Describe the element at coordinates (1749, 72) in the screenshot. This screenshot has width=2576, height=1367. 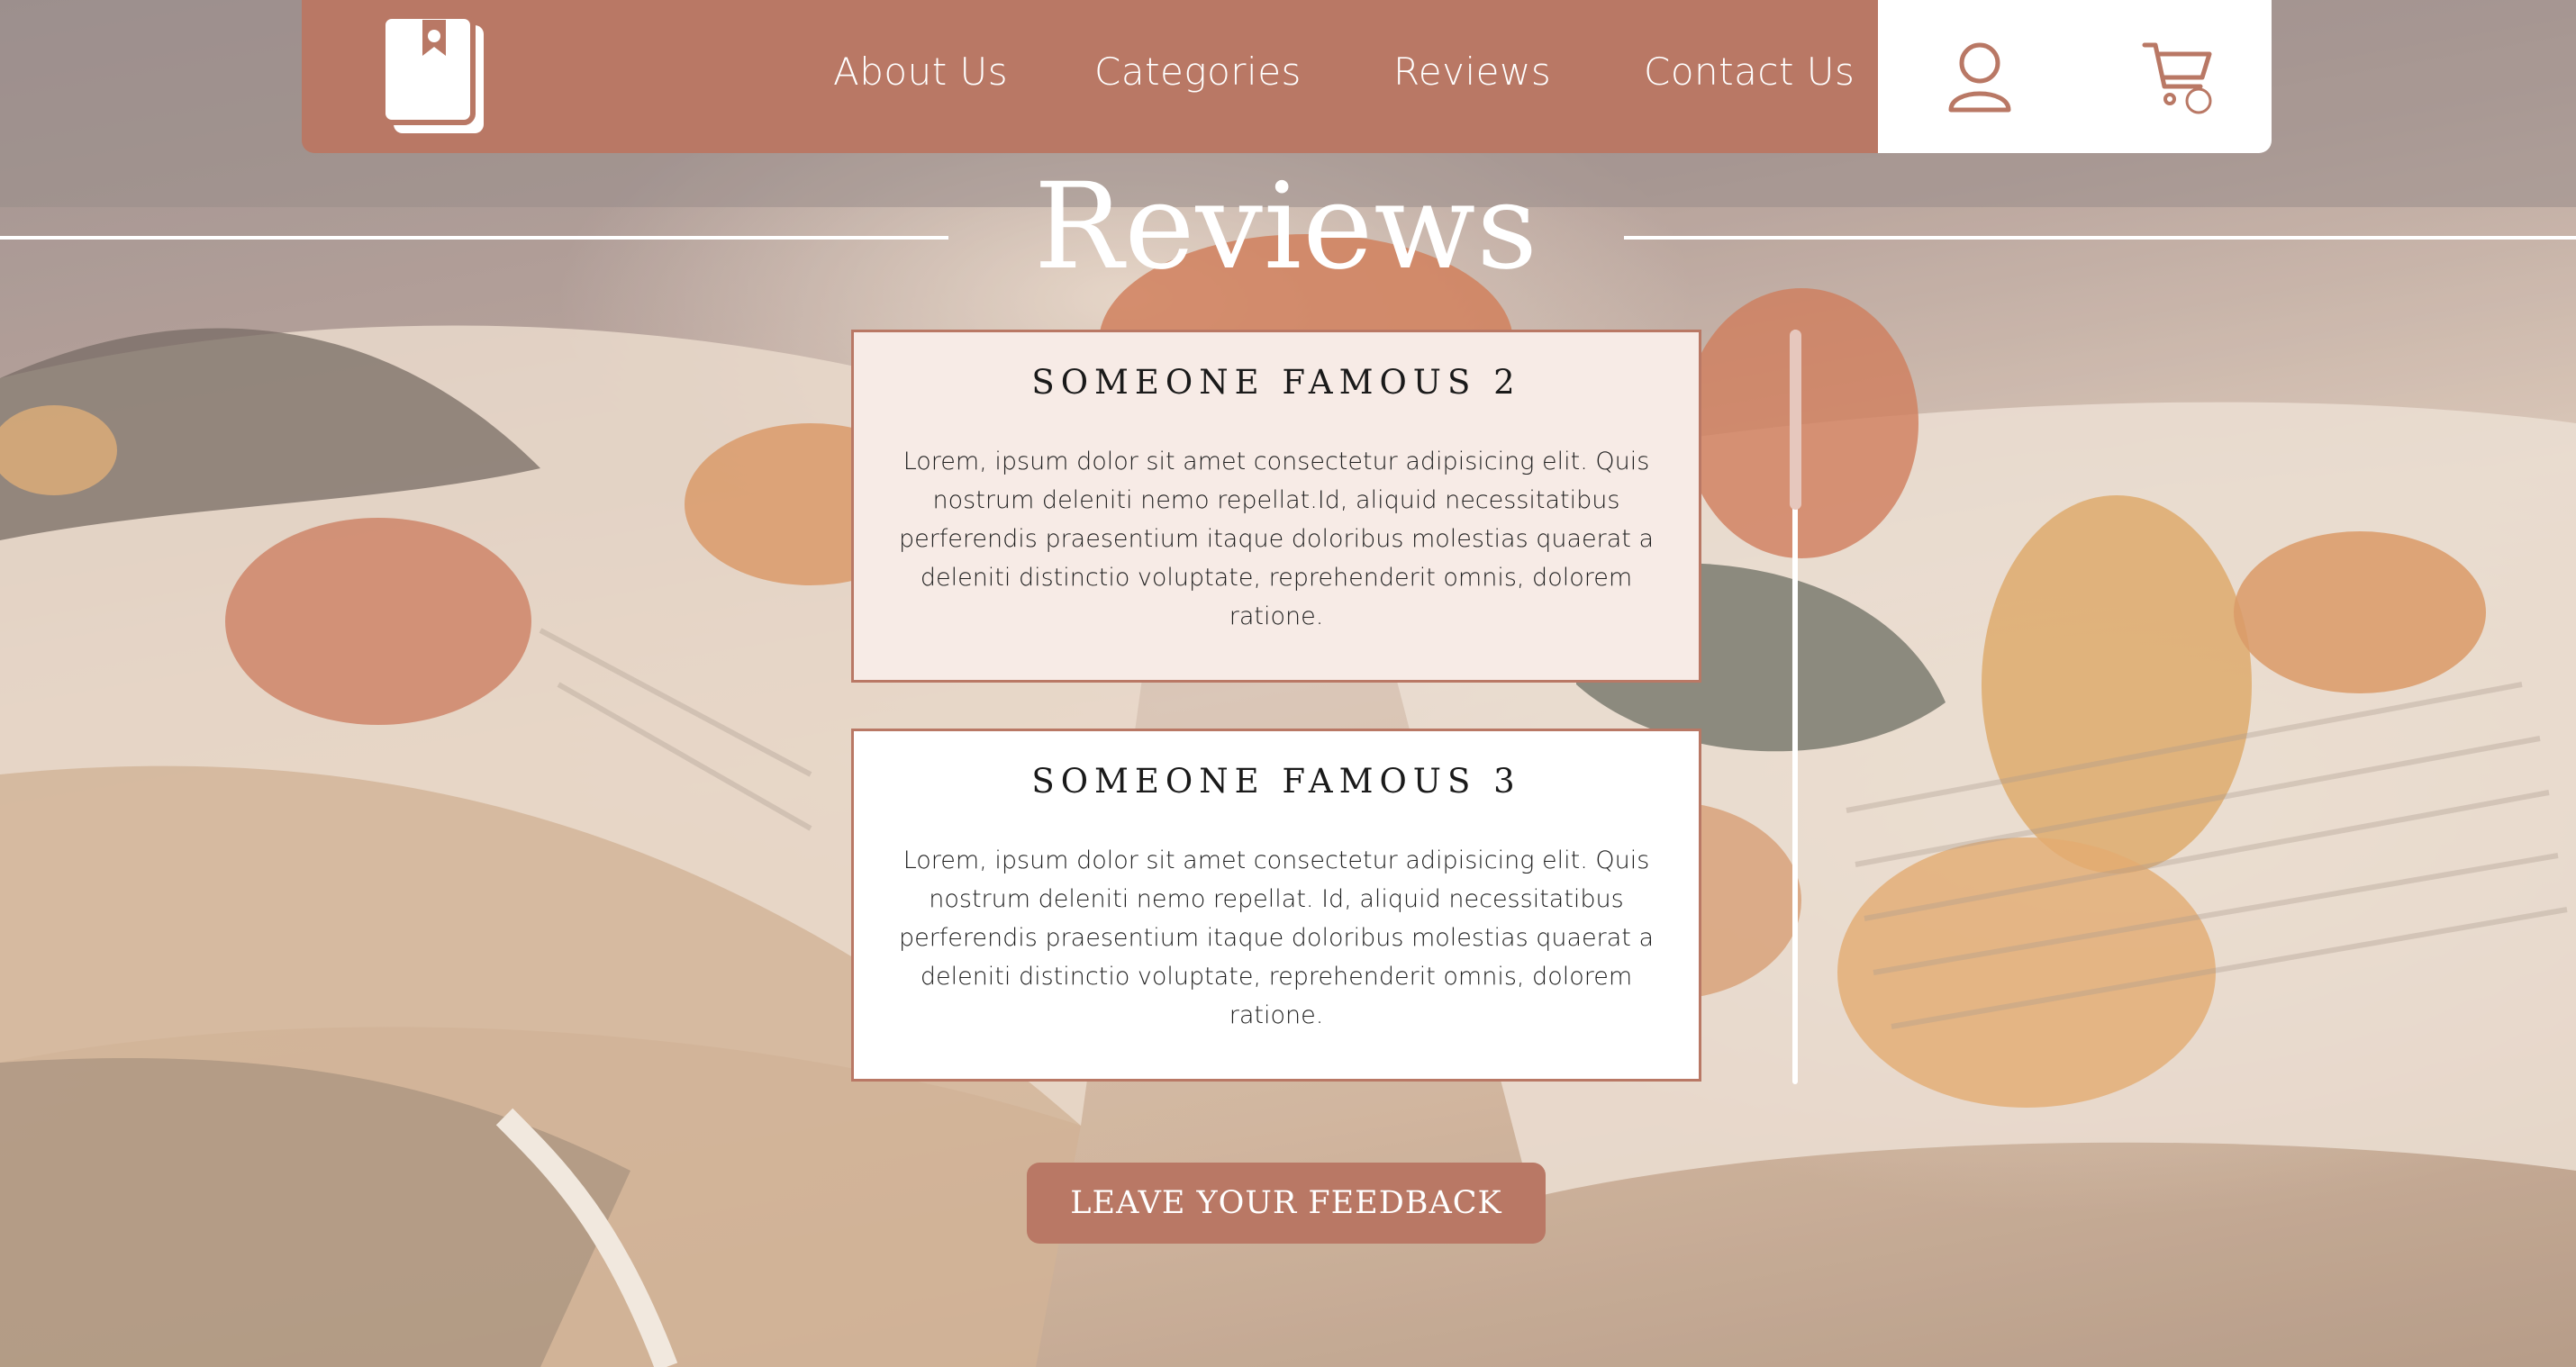
I see `nav-link-contact-us: Contact Us` at that location.